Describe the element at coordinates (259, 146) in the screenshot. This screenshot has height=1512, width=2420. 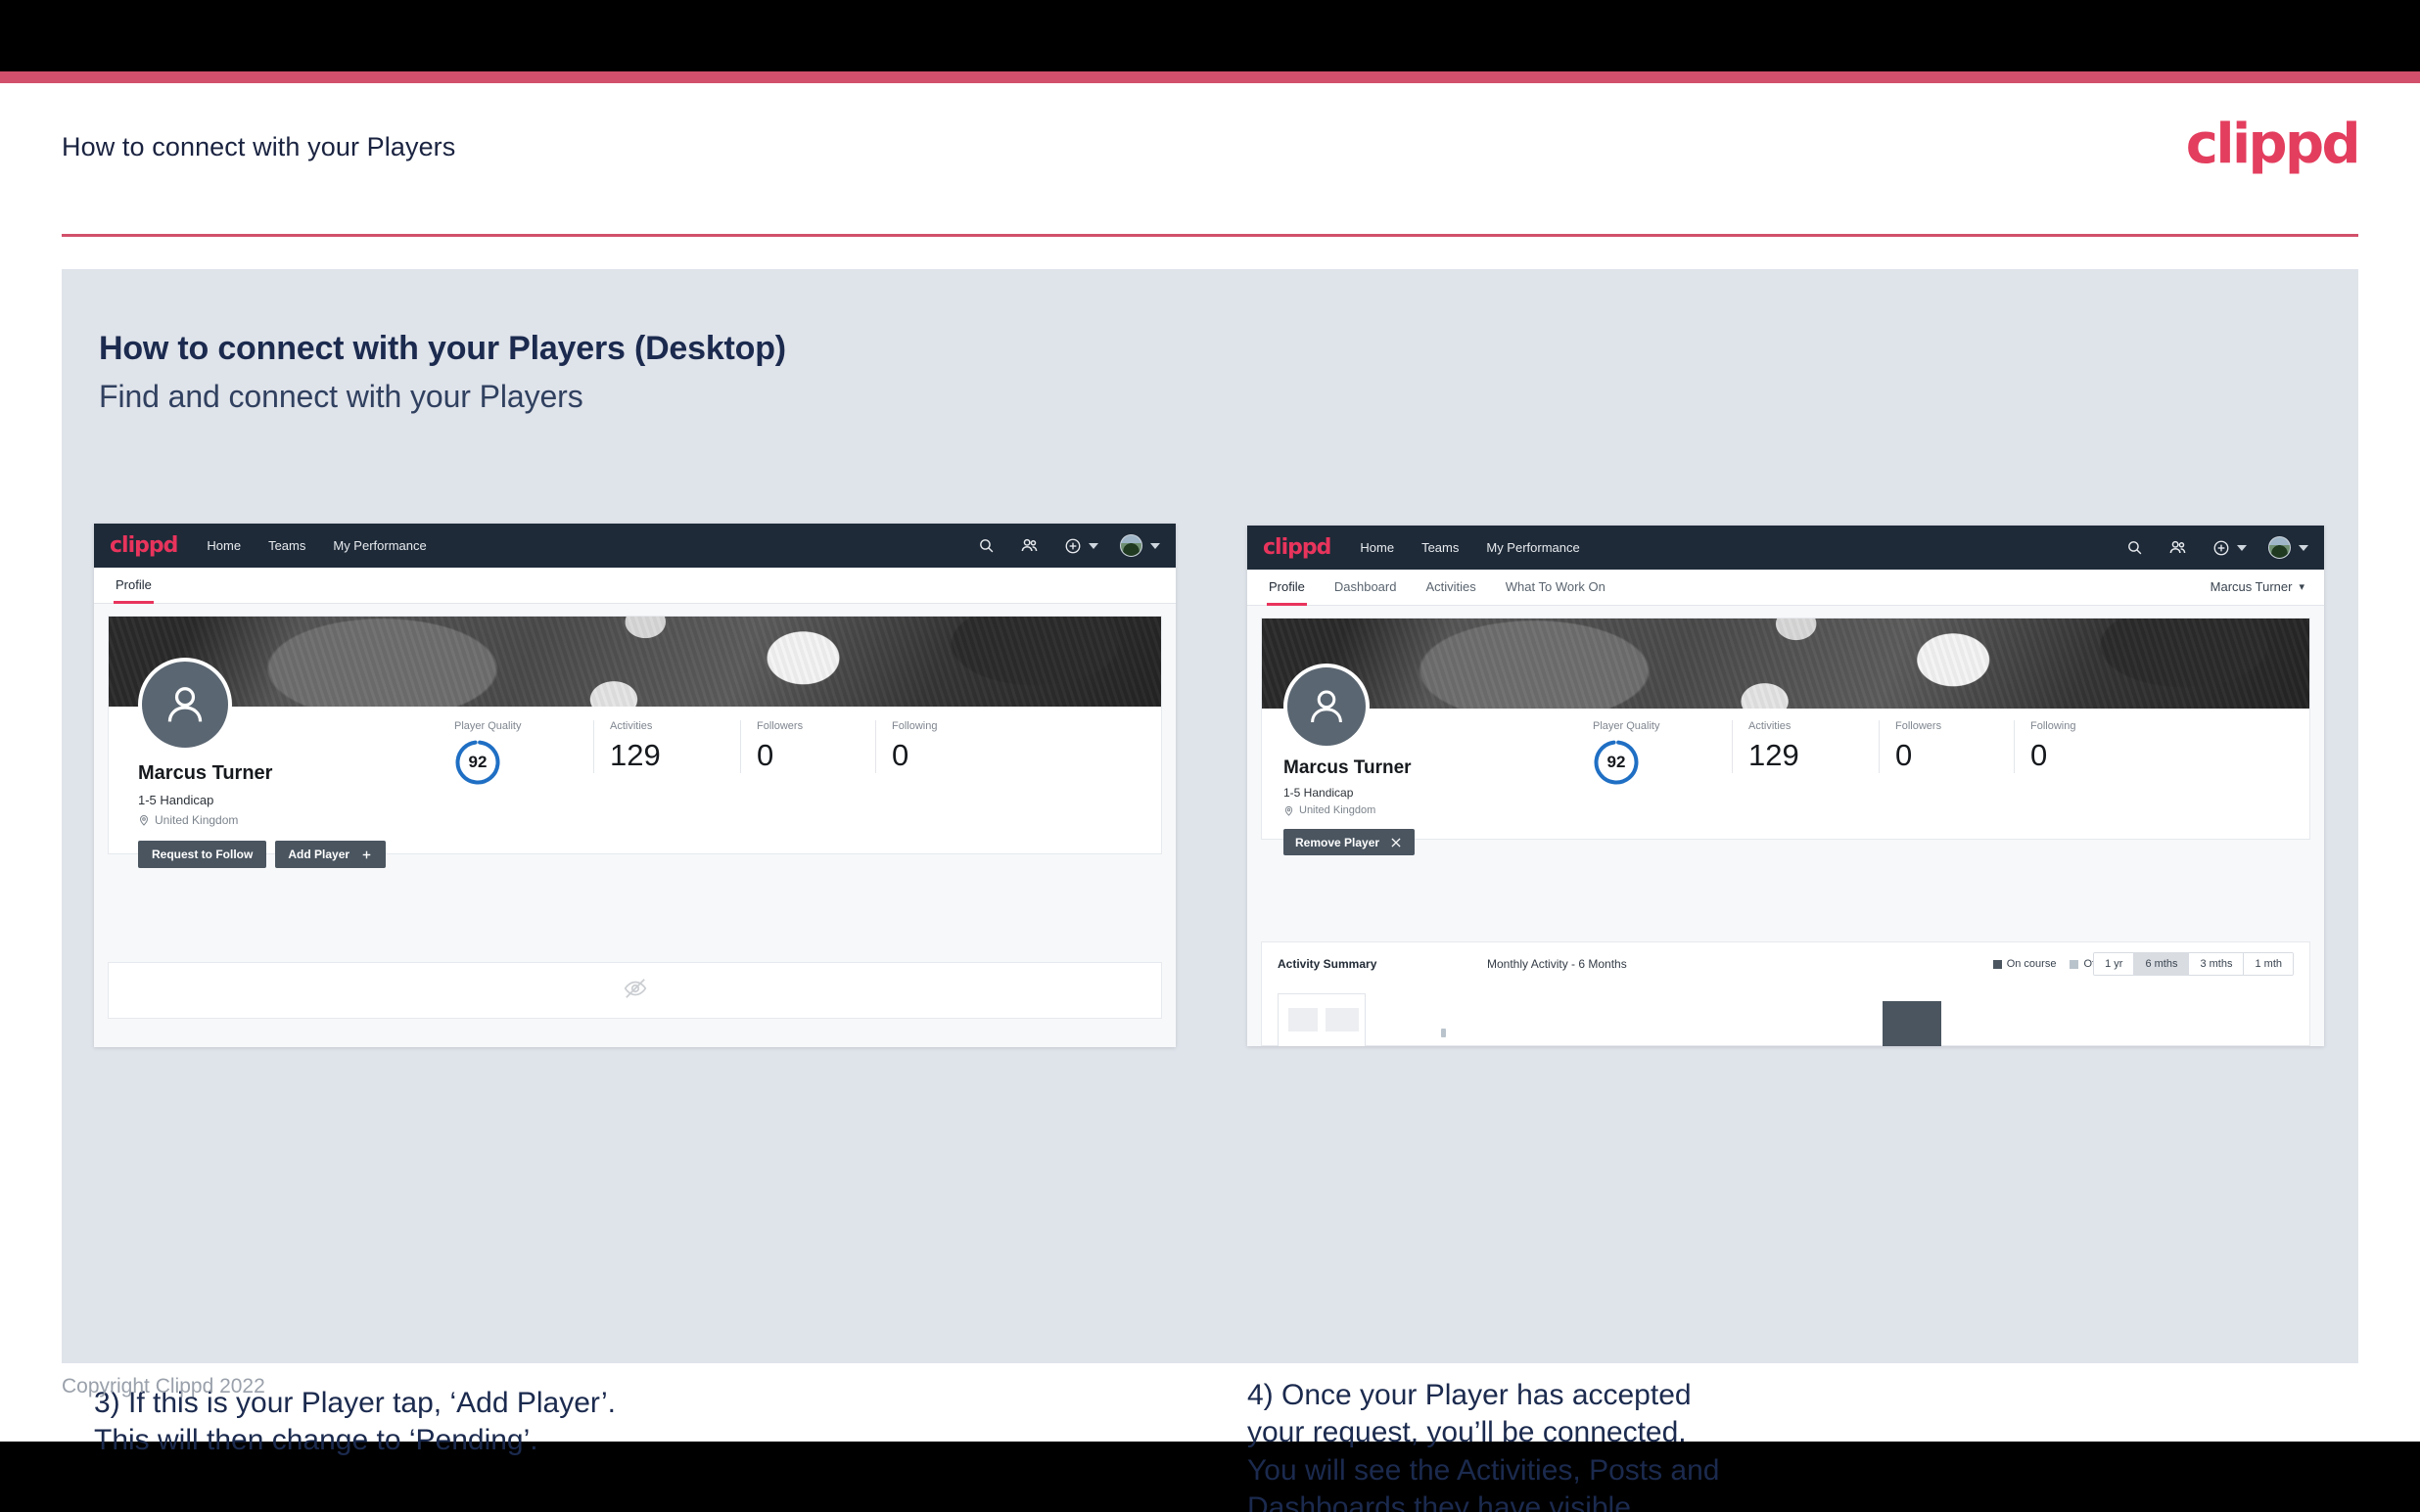
I see `page-title: How to connect with your Players` at that location.